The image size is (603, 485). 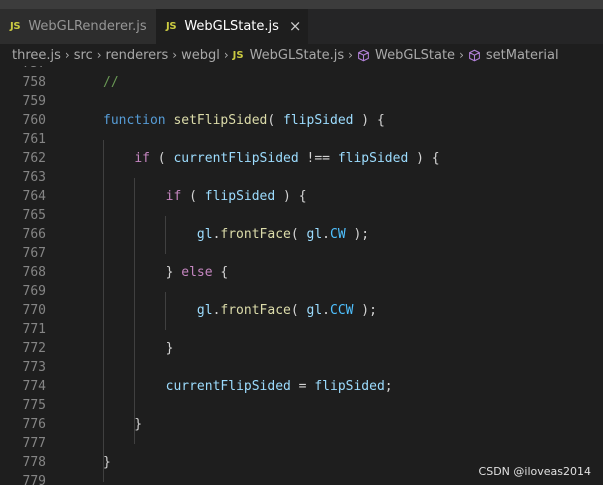 I want to click on code-line: 760 function setFlipSided( flipSided ) {, so click(x=301, y=120).